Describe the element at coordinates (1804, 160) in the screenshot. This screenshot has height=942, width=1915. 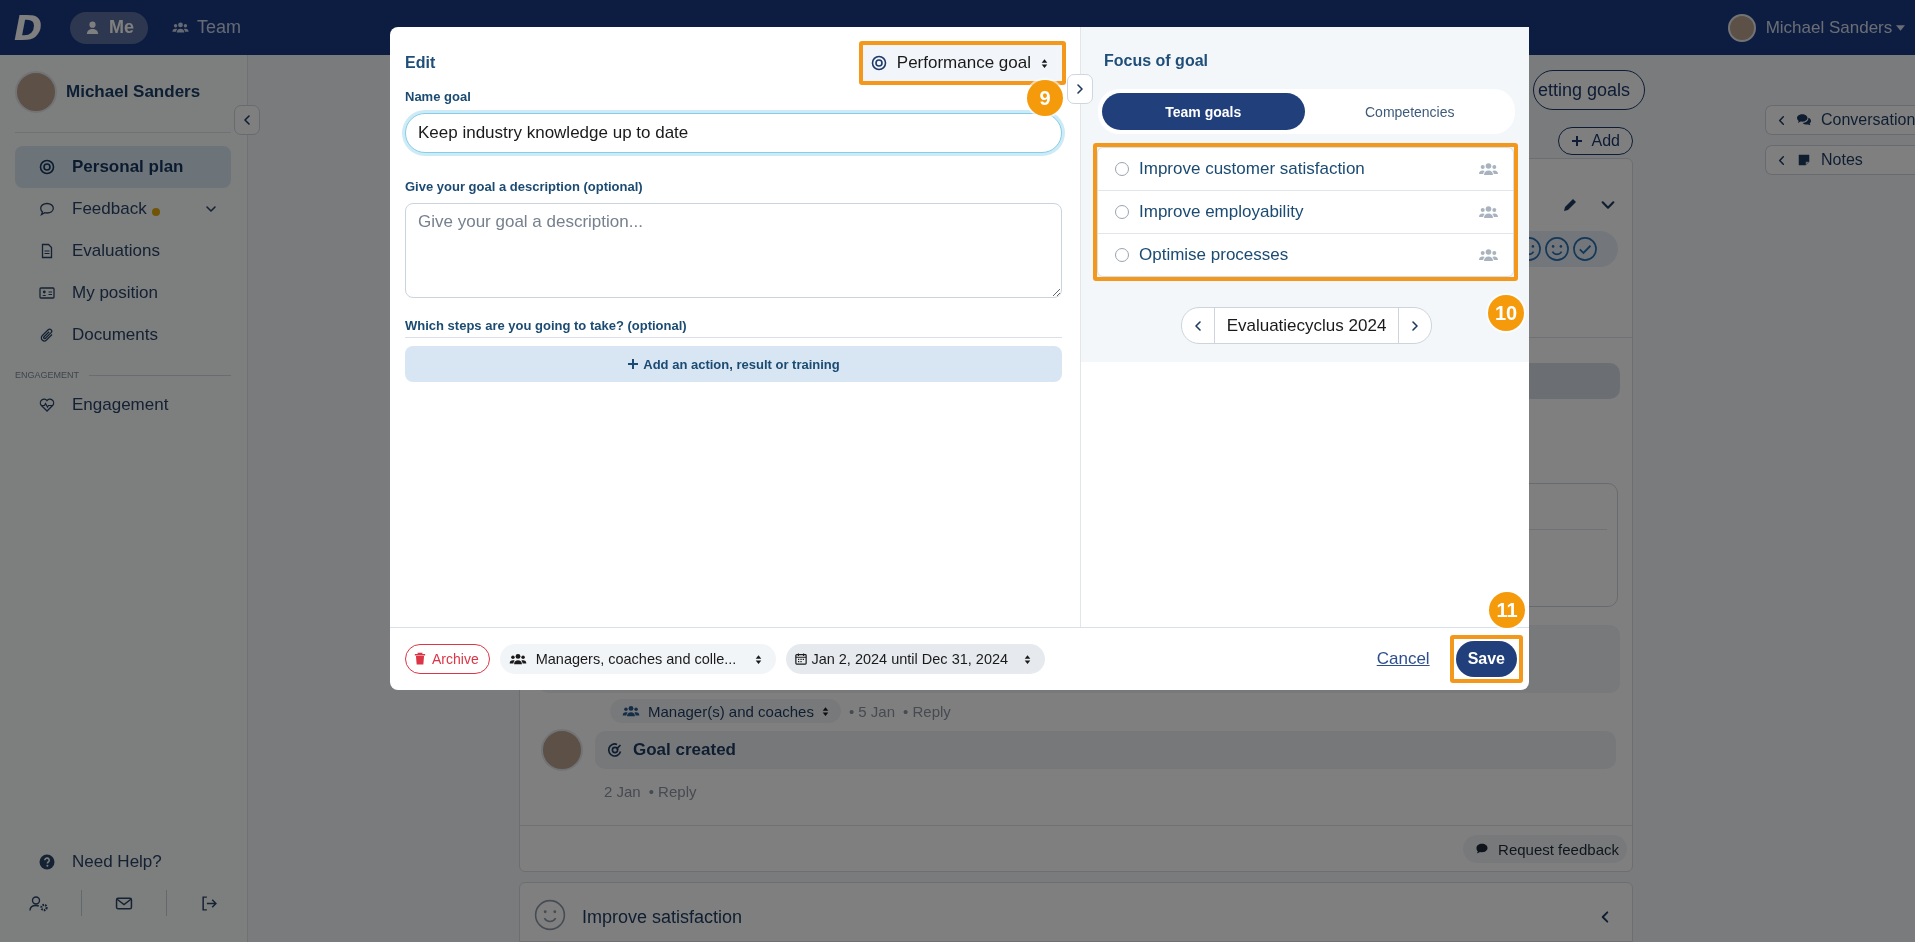
I see `note-icon` at that location.